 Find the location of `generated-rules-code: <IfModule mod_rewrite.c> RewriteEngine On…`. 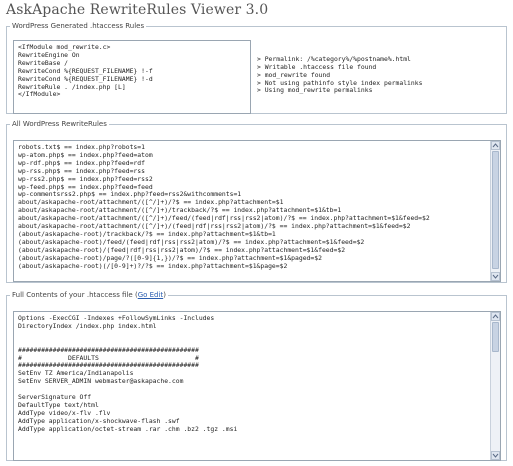

generated-rules-code: <IfModule mod_rewrite.c> RewriteEngine On… is located at coordinates (132, 77).